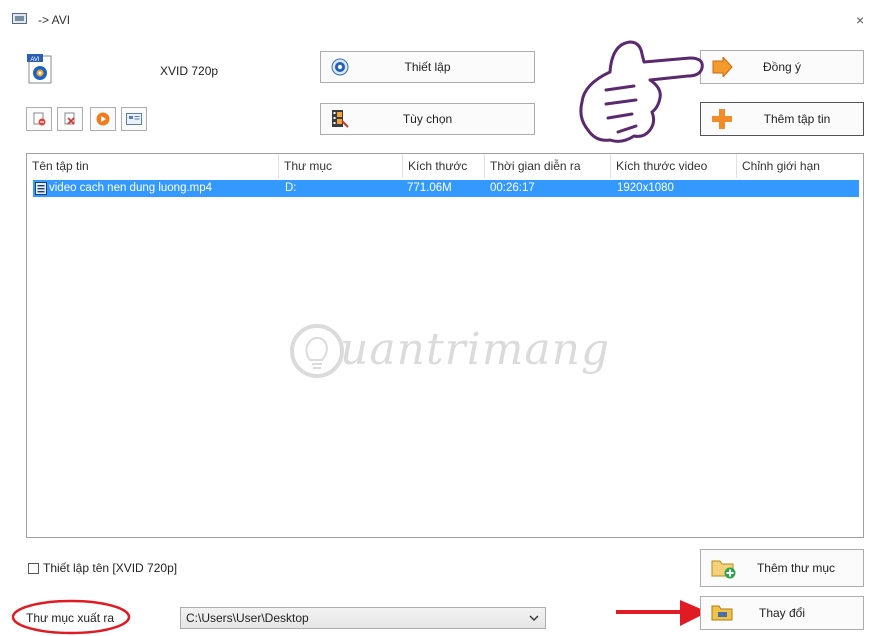 This screenshot has height=636, width=870. Describe the element at coordinates (291, 188) in the screenshot. I see `cell-folder: D:` at that location.